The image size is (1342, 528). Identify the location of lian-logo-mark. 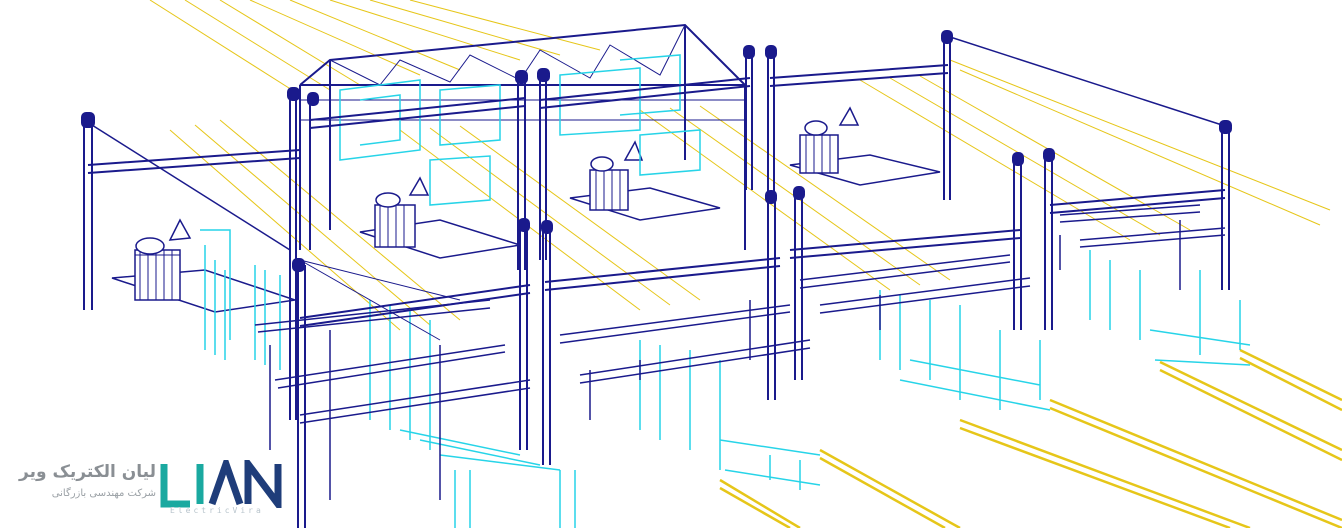
(221, 484).